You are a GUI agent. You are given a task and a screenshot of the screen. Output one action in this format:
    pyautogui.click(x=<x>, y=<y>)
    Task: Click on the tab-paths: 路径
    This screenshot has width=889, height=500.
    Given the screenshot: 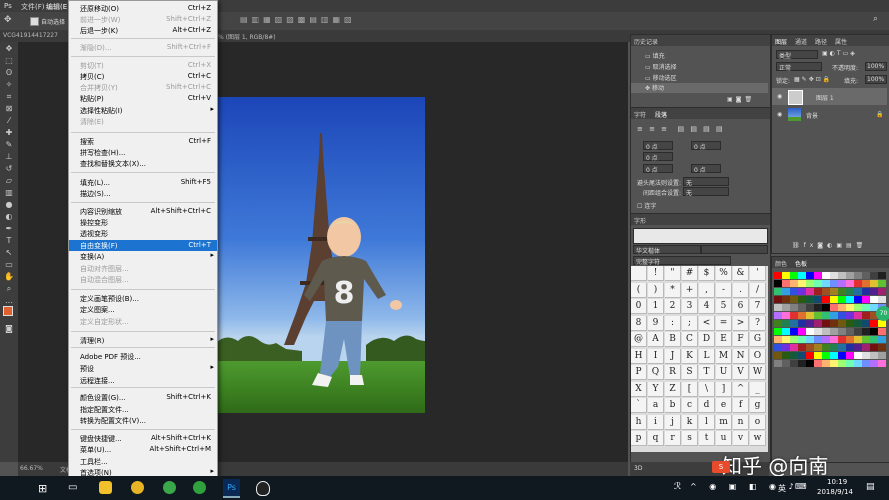 What is the action you would take?
    pyautogui.click(x=821, y=41)
    